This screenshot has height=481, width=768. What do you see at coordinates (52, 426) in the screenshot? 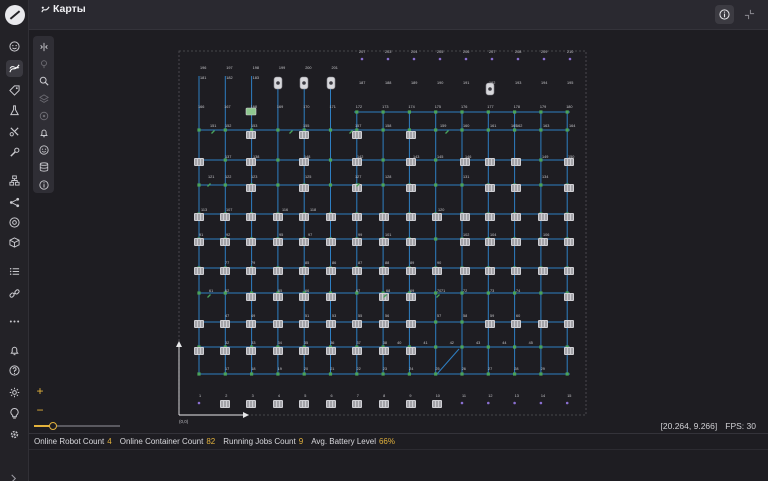
I see `zoom-slider-thumb` at bounding box center [52, 426].